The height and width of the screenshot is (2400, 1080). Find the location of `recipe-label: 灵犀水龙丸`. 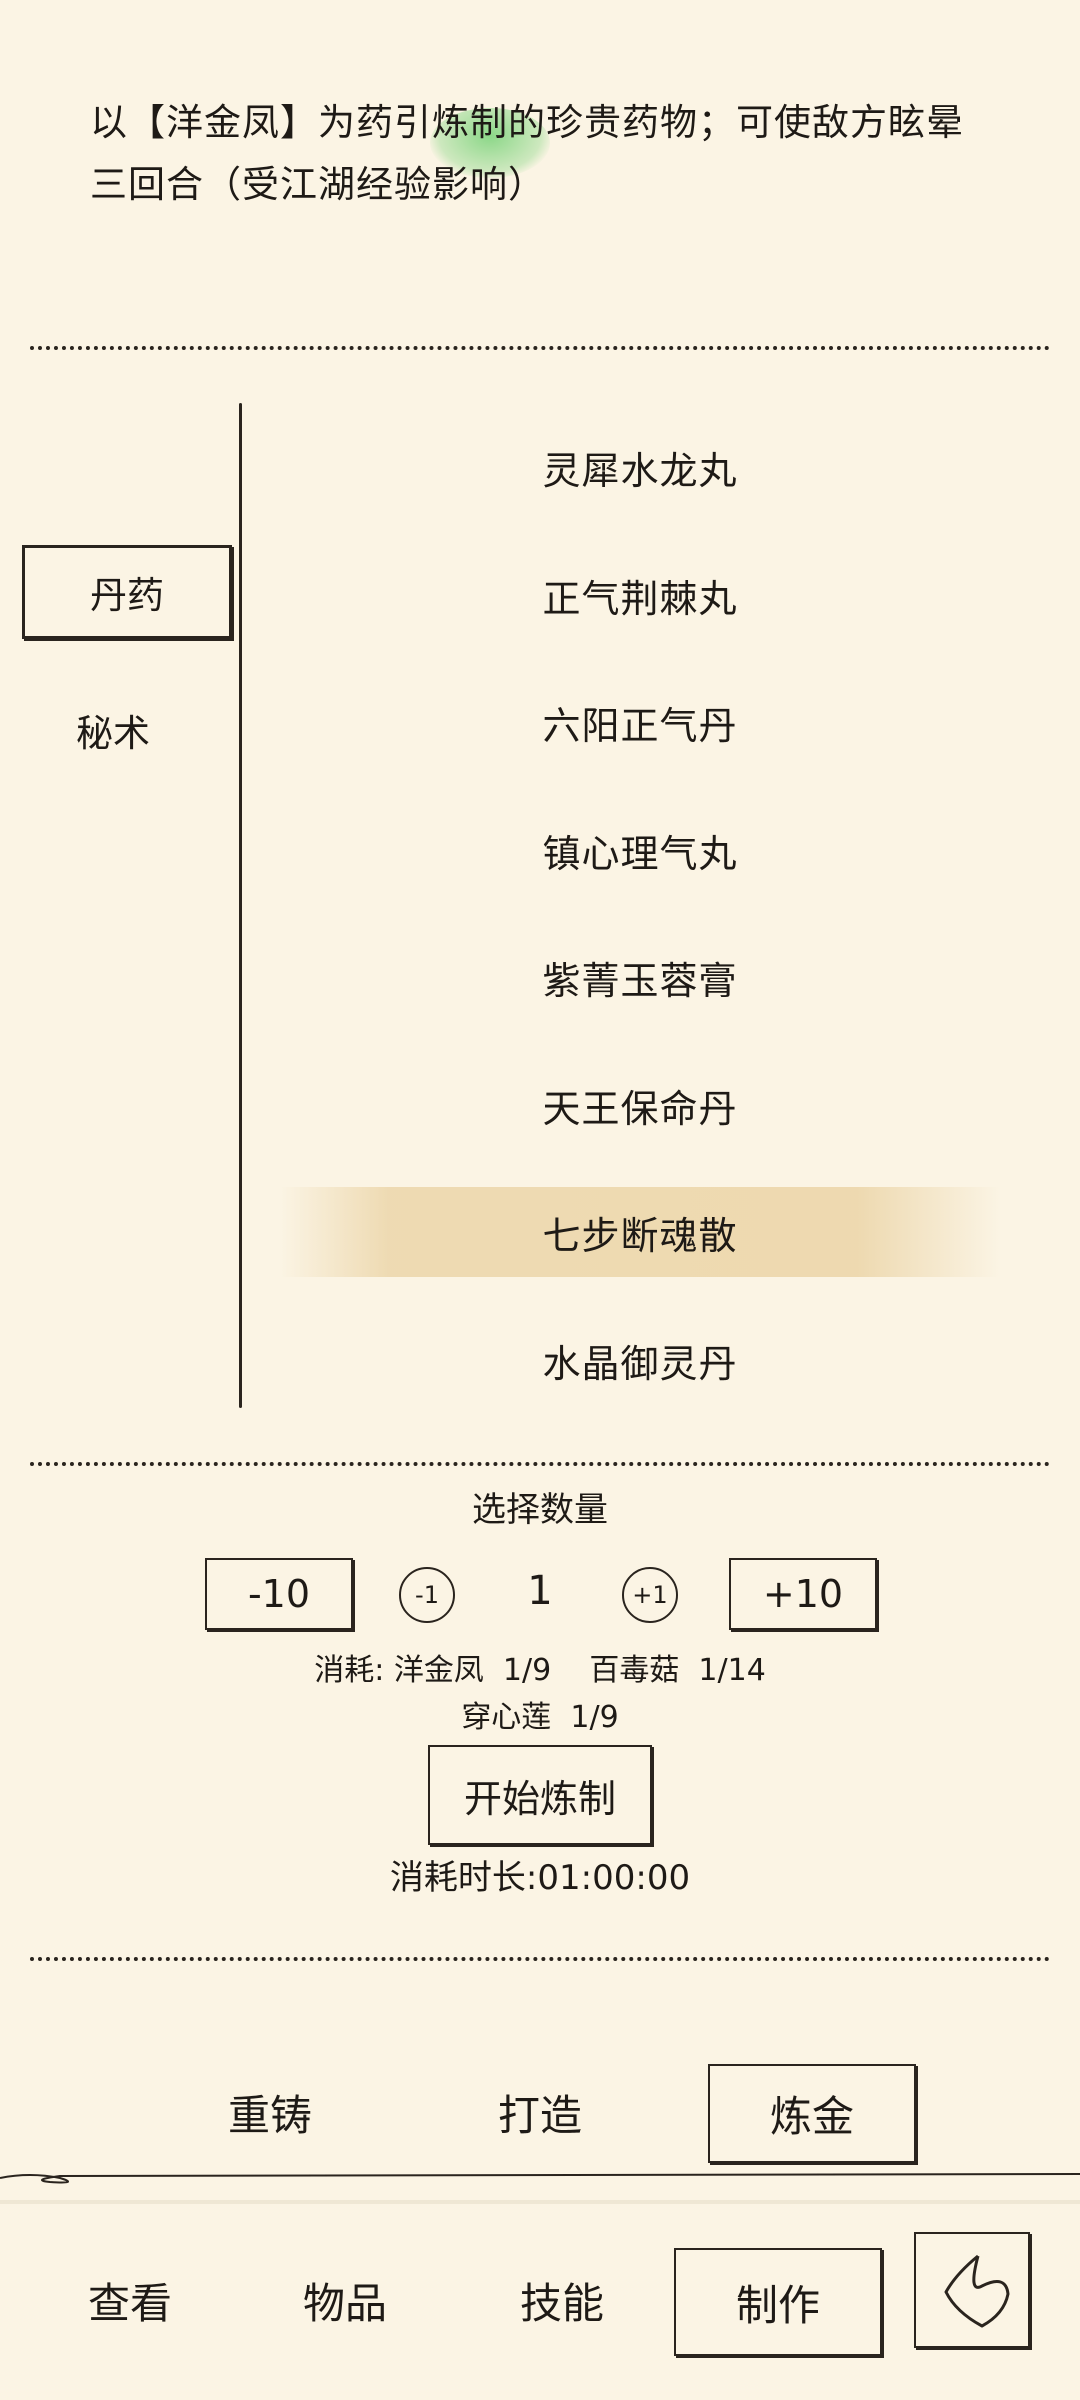

recipe-label: 灵犀水龙丸 is located at coordinates (640, 470).